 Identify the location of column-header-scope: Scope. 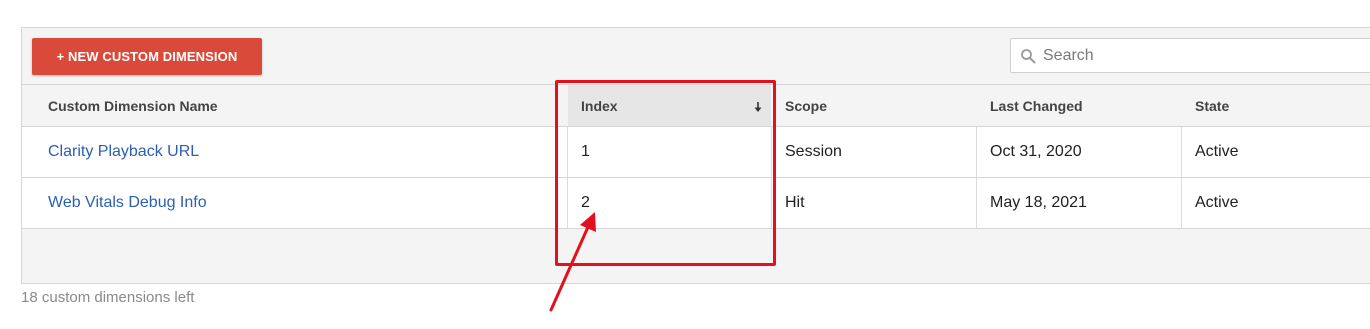
(806, 105).